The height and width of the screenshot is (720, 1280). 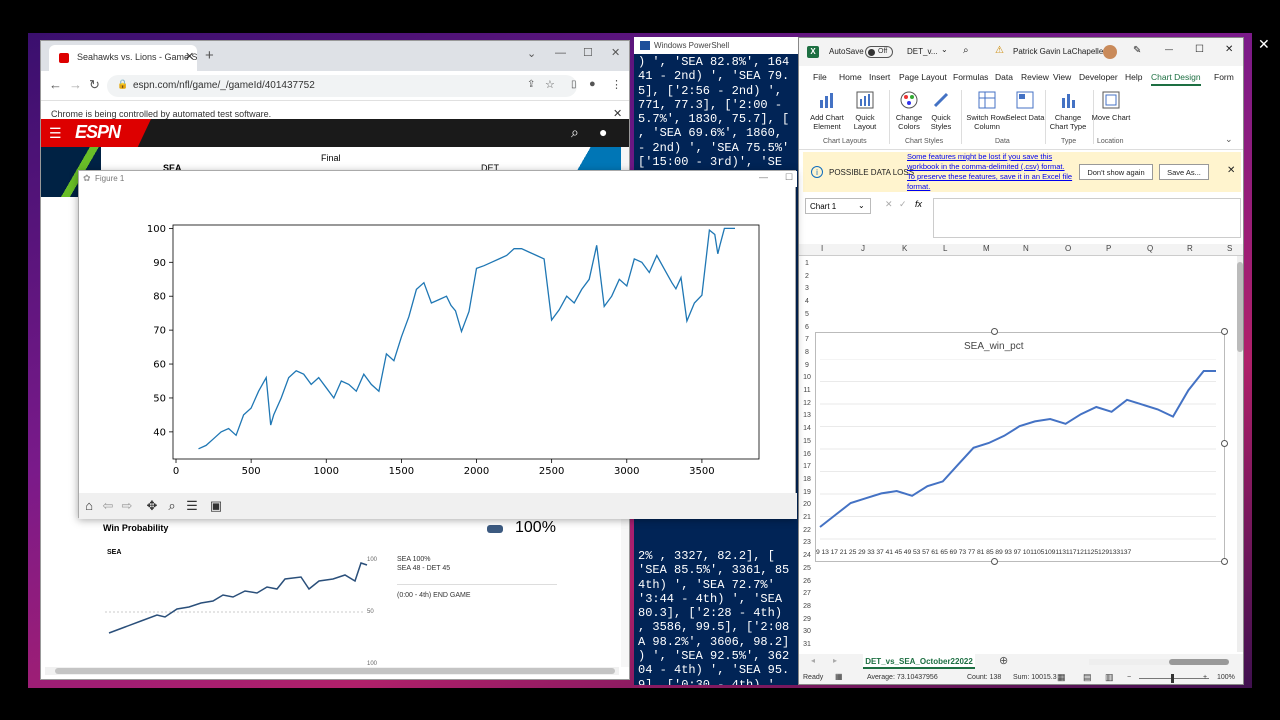 I want to click on avatar, so click(x=1110, y=52).